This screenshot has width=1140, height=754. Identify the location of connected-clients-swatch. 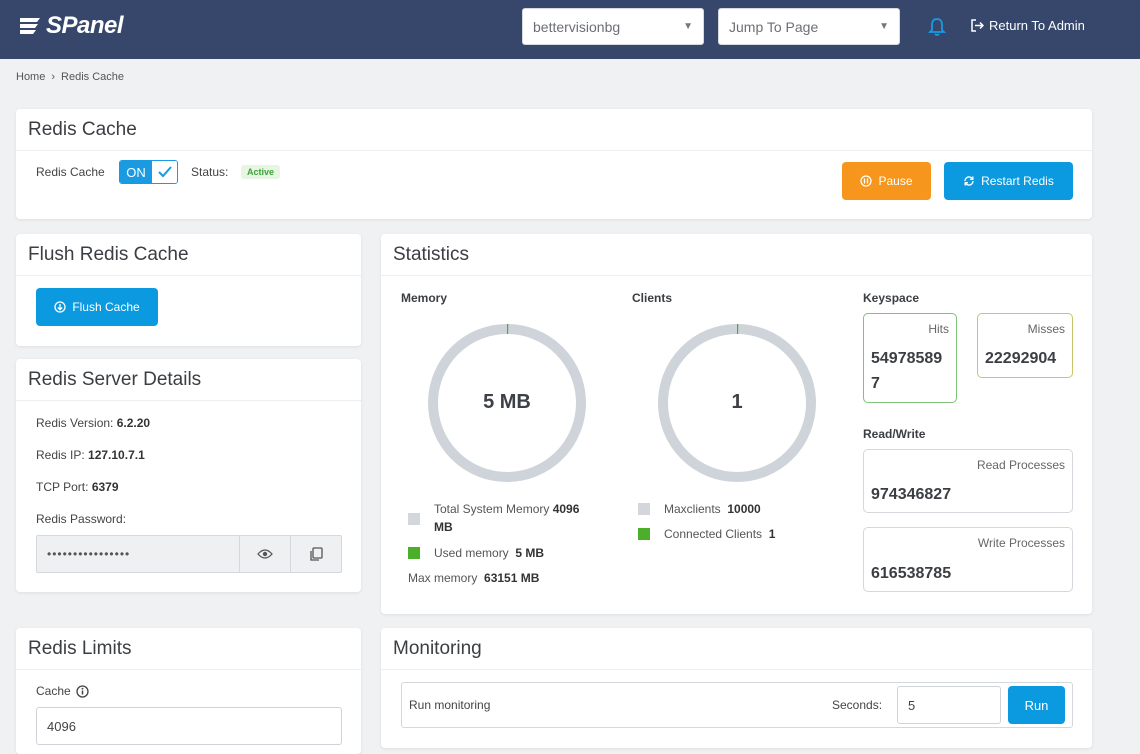
(644, 534).